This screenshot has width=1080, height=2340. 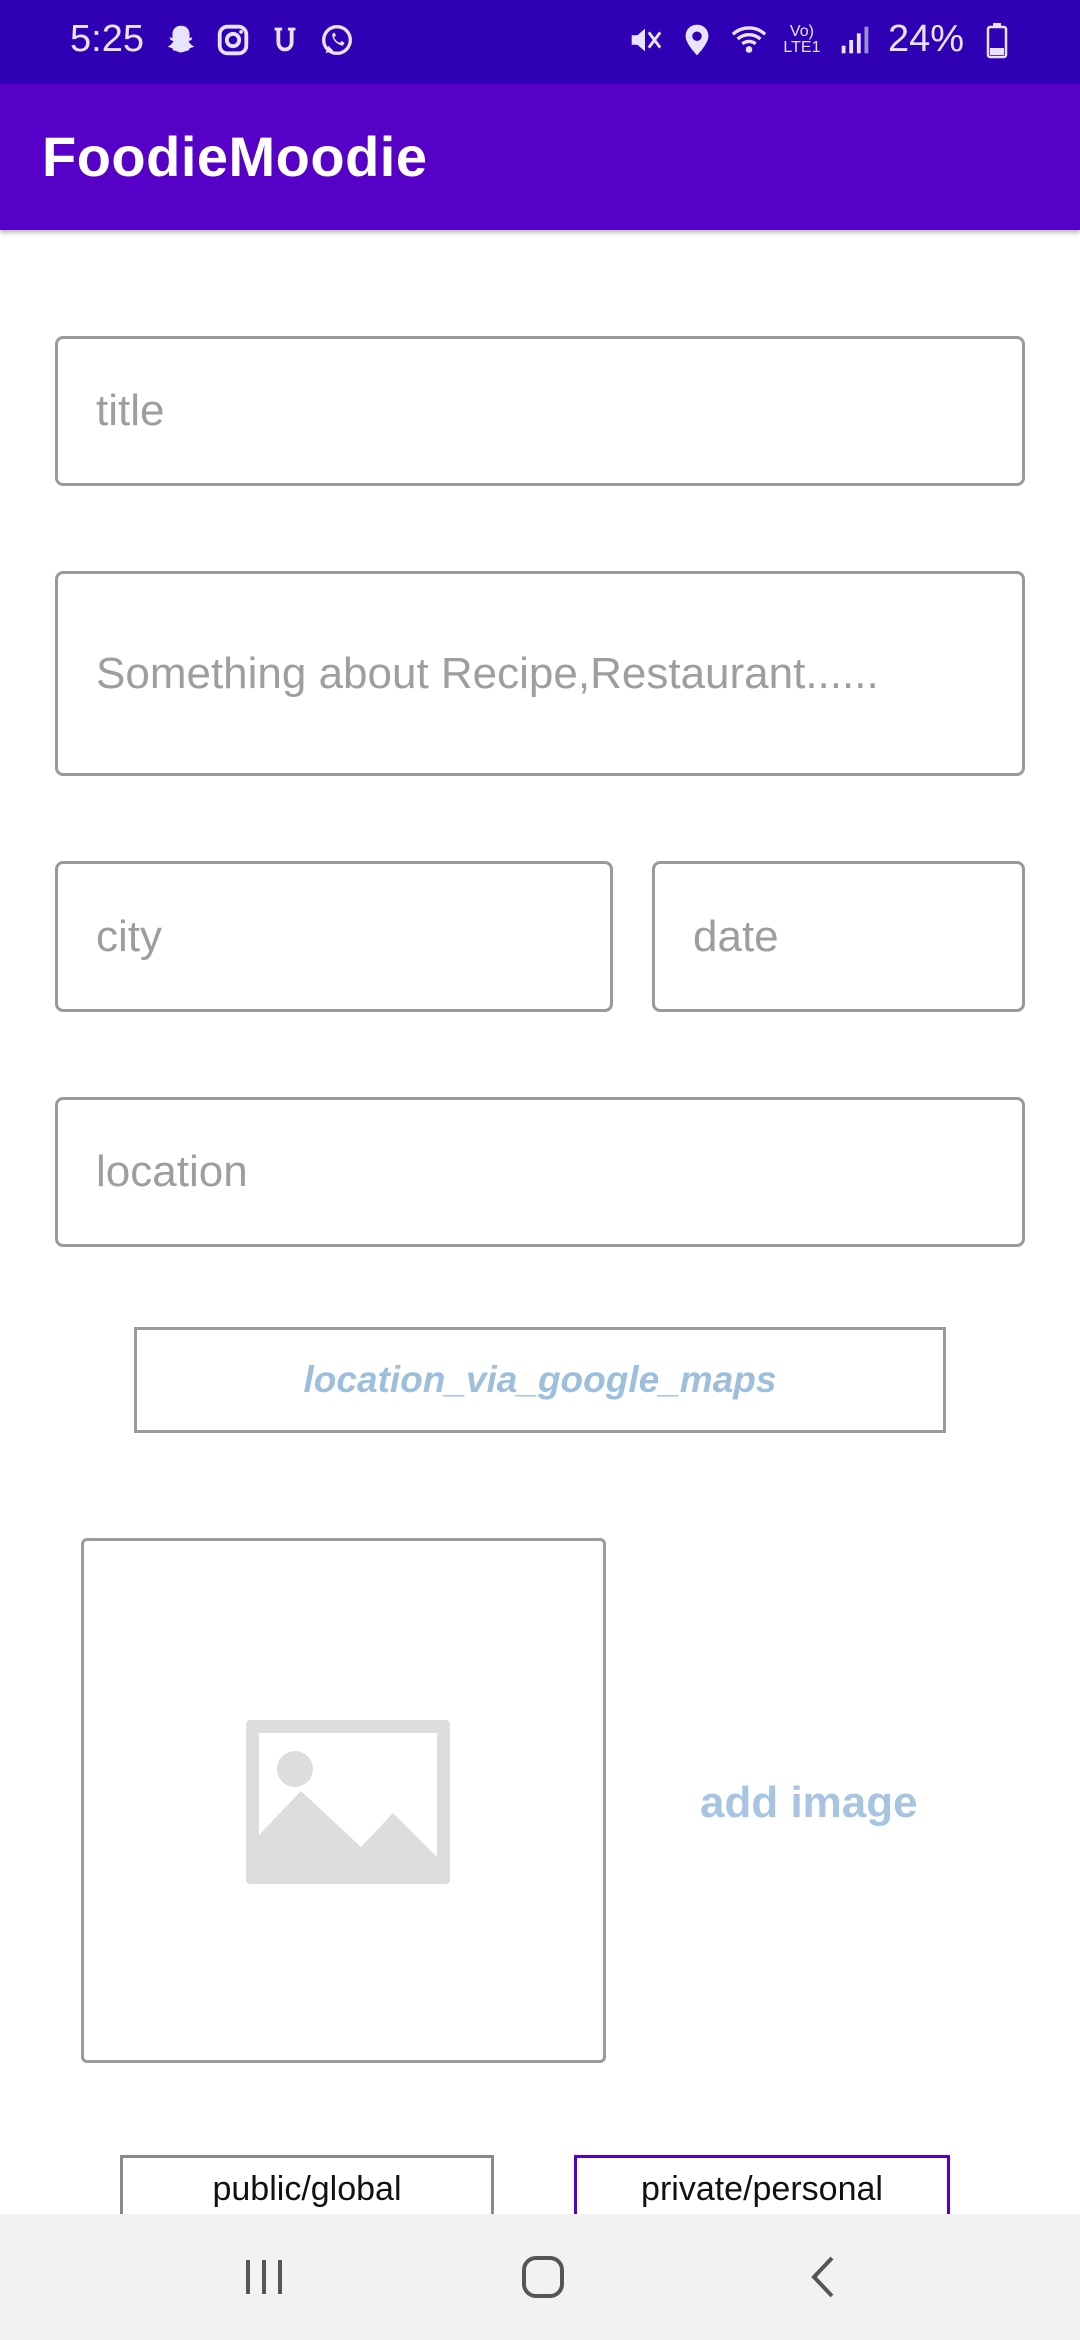 I want to click on private-personal-label: private/personal, so click(x=762, y=2189).